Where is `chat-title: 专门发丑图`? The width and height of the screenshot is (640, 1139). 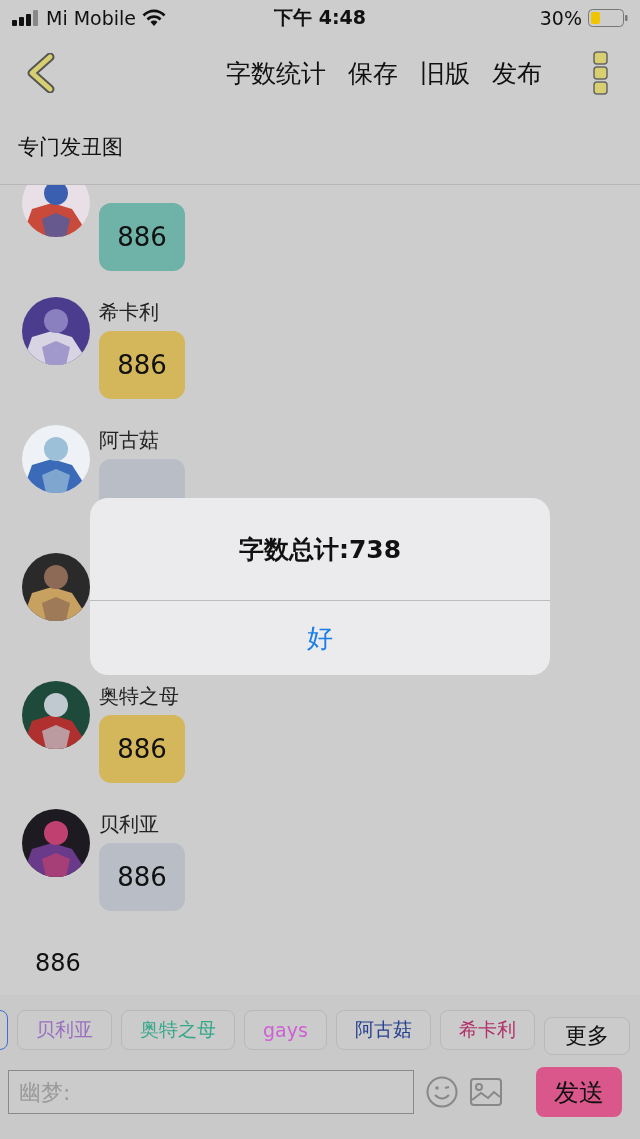 chat-title: 专门发丑图 is located at coordinates (70, 147).